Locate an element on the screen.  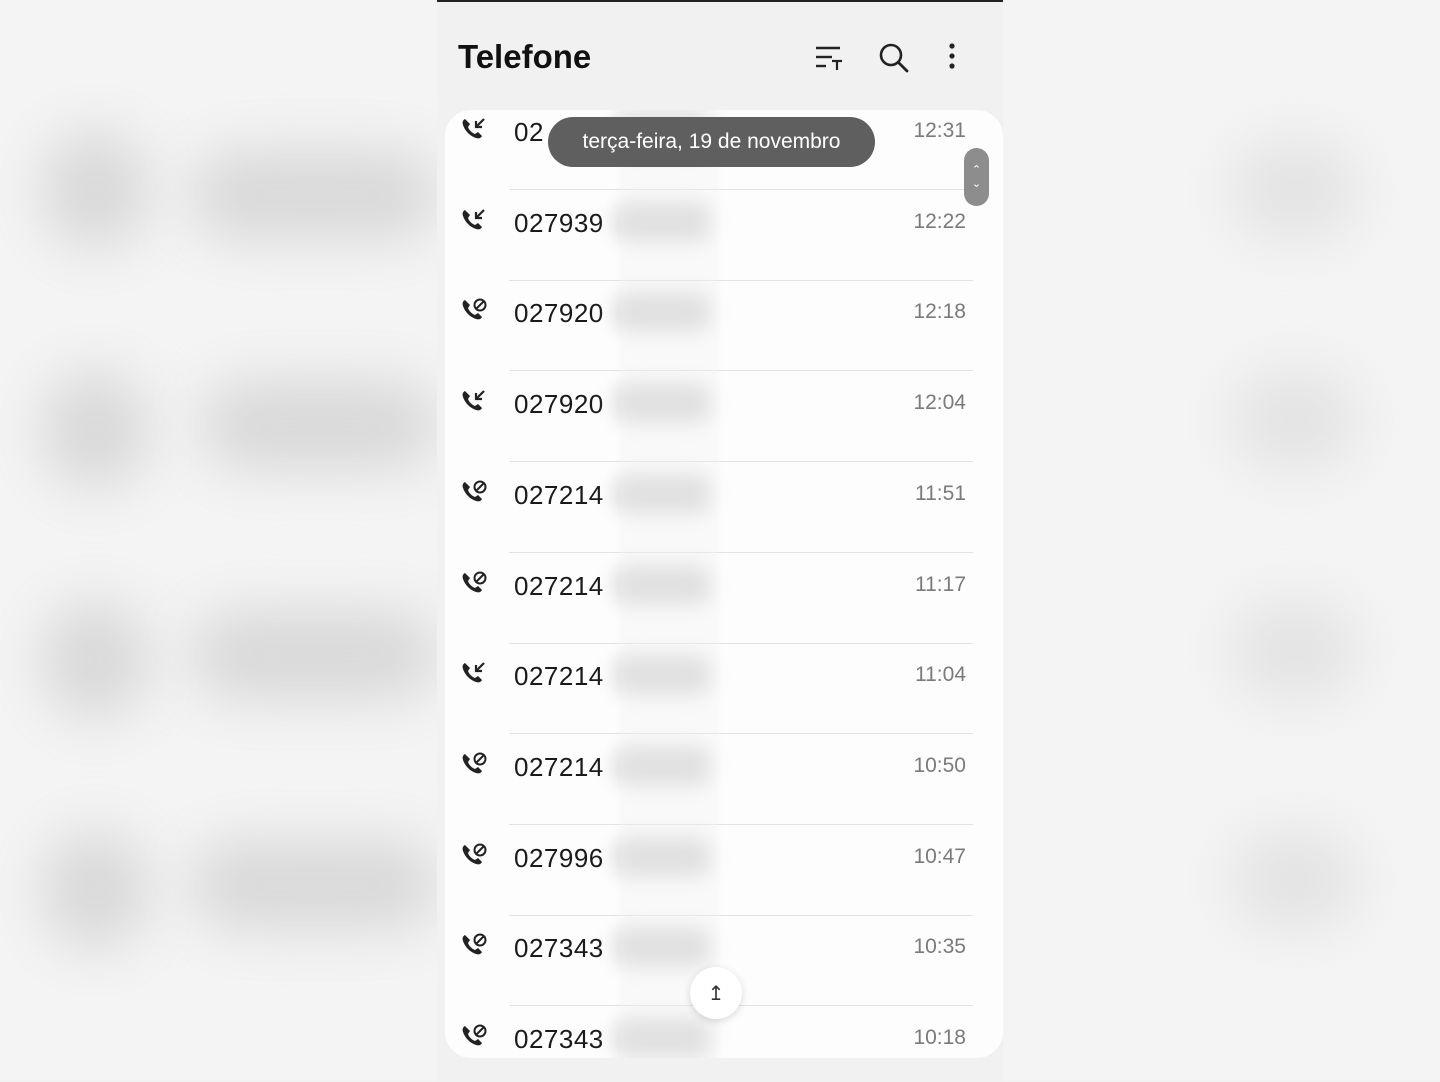
call-log-row: 027920 12:18 is located at coordinates (724, 326).